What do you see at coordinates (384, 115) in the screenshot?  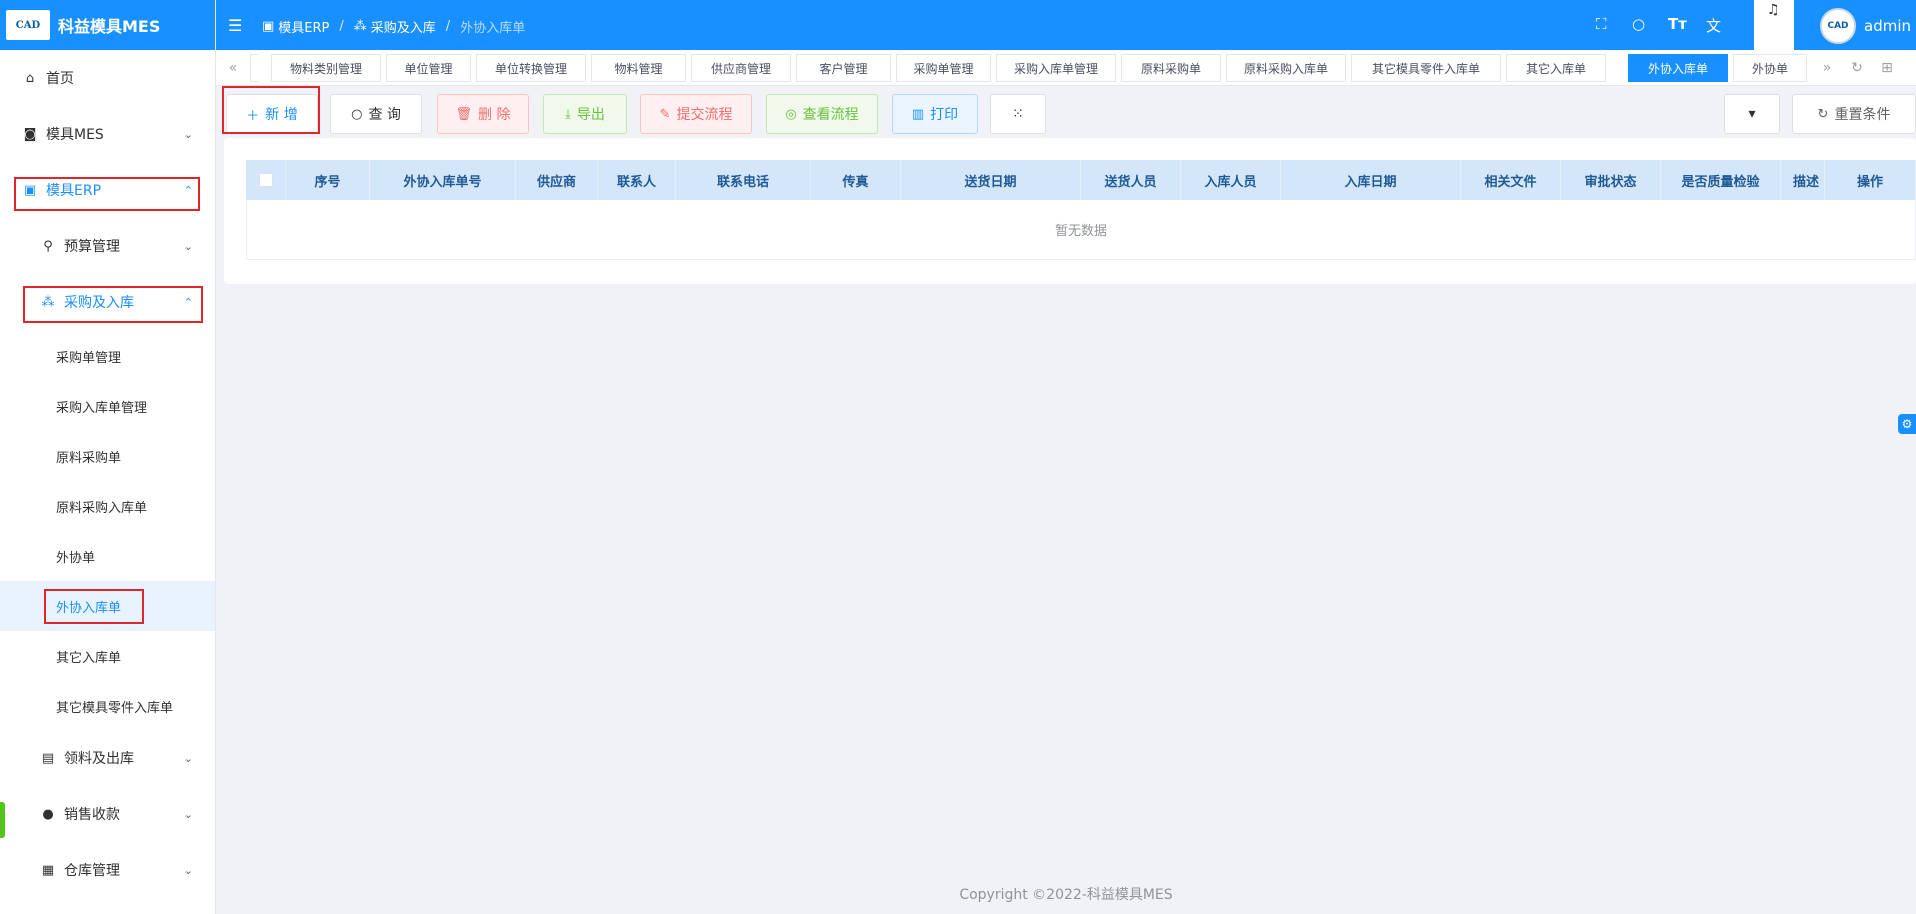 I see `query-button-label: 查 询` at bounding box center [384, 115].